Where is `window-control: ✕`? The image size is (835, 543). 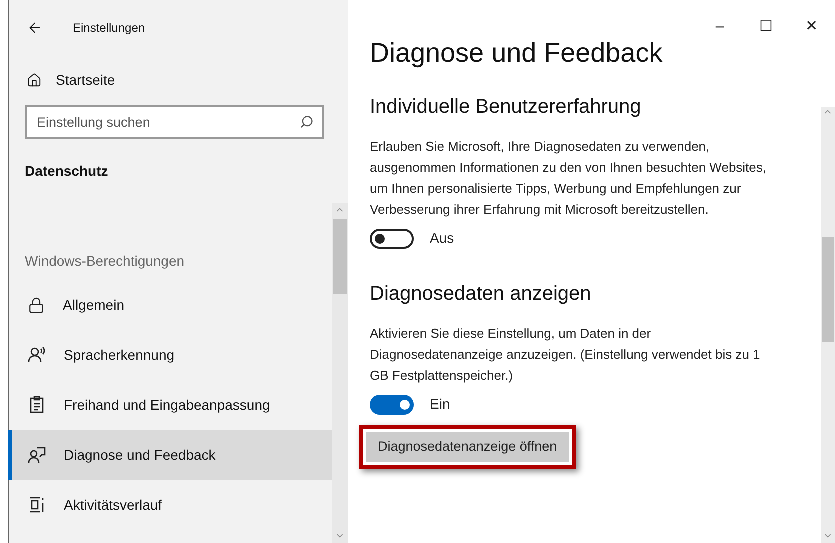
window-control: ✕ is located at coordinates (812, 27).